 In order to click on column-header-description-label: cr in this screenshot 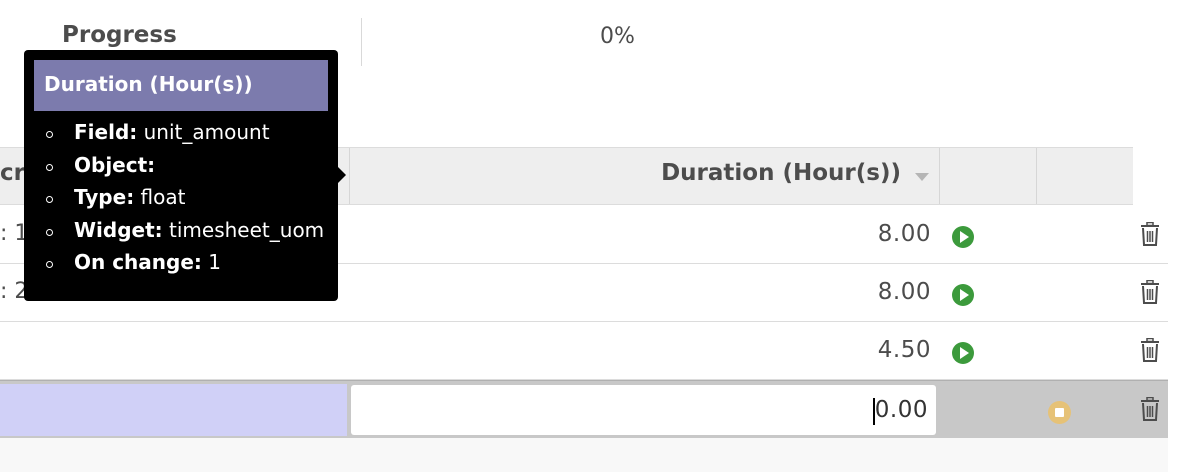, I will do `click(12, 173)`.